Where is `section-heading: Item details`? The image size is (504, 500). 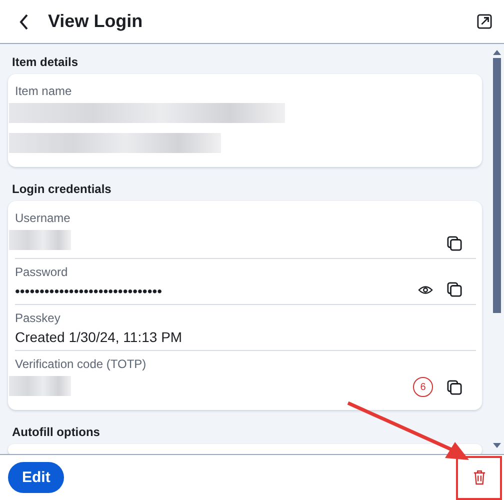 section-heading: Item details is located at coordinates (45, 62).